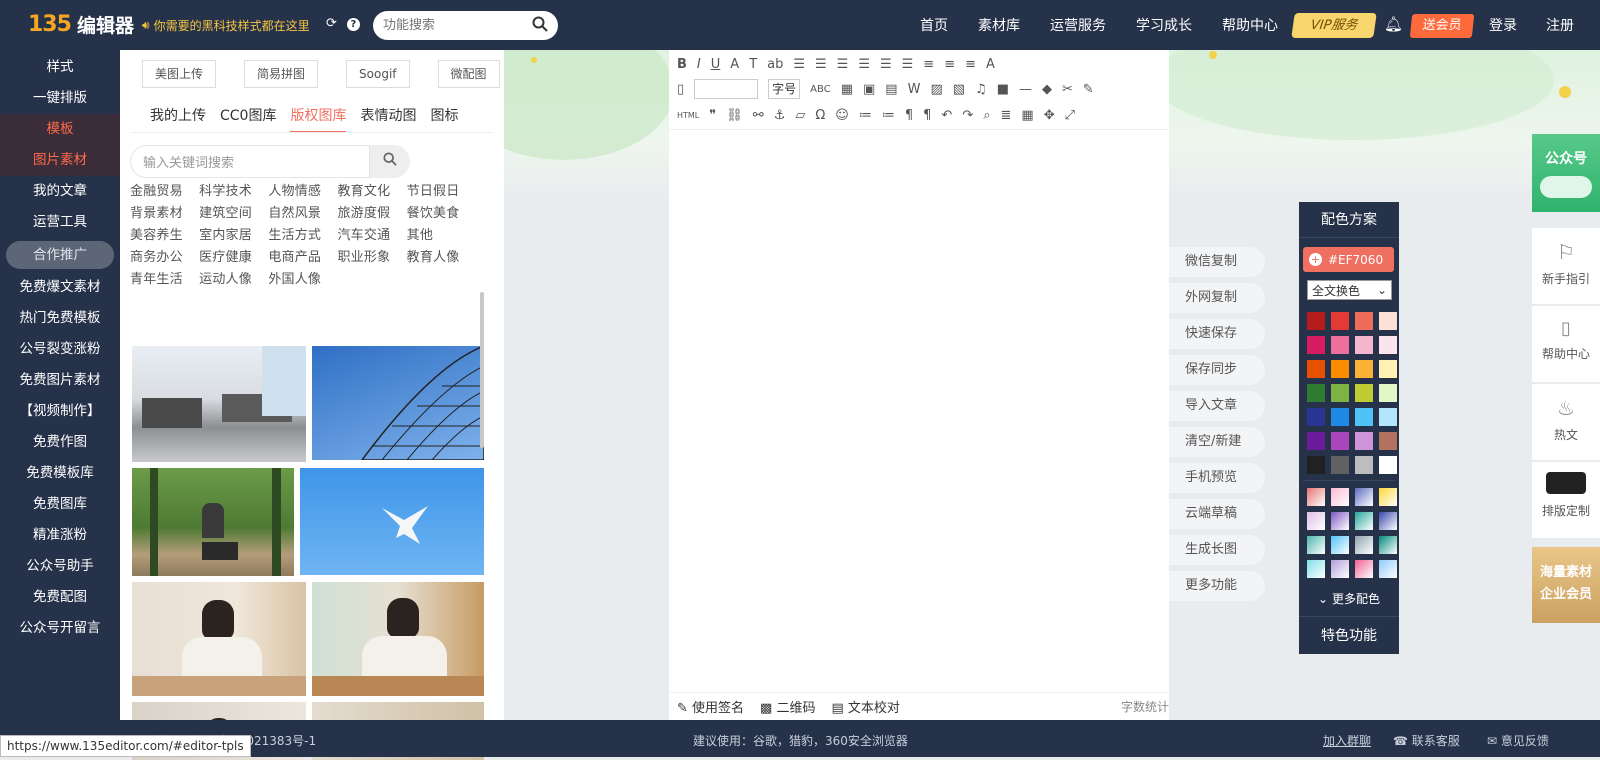  Describe the element at coordinates (908, 64) in the screenshot. I see `outdent-icon: ☰` at that location.